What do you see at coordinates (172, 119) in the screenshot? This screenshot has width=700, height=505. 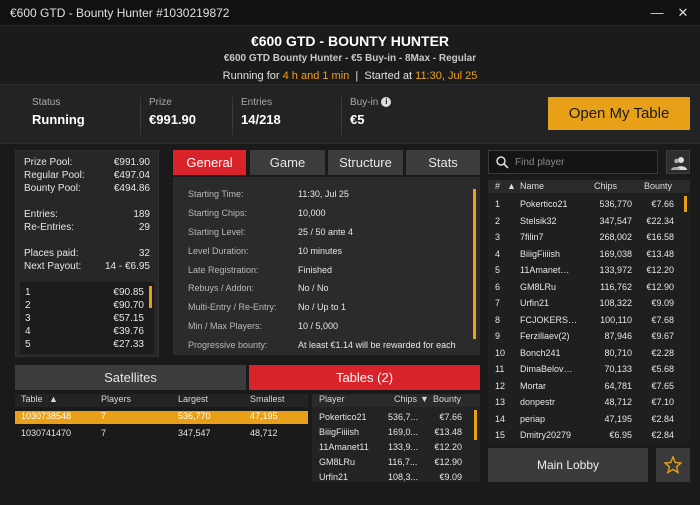 I see `prize-value: €991.90` at bounding box center [172, 119].